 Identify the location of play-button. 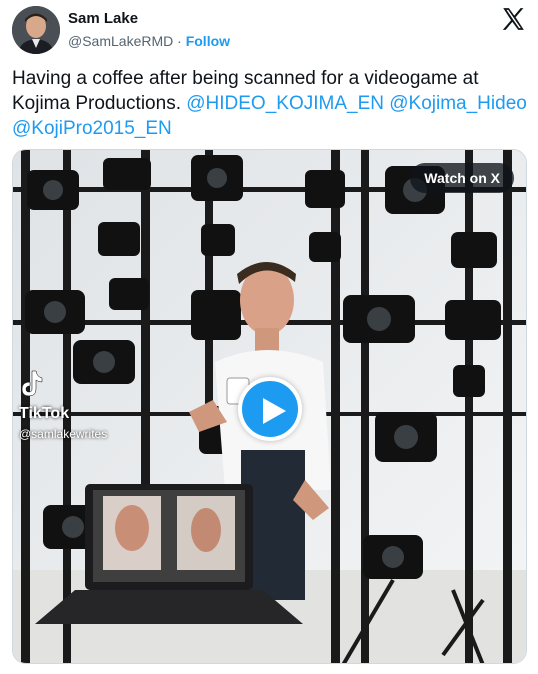
(270, 409).